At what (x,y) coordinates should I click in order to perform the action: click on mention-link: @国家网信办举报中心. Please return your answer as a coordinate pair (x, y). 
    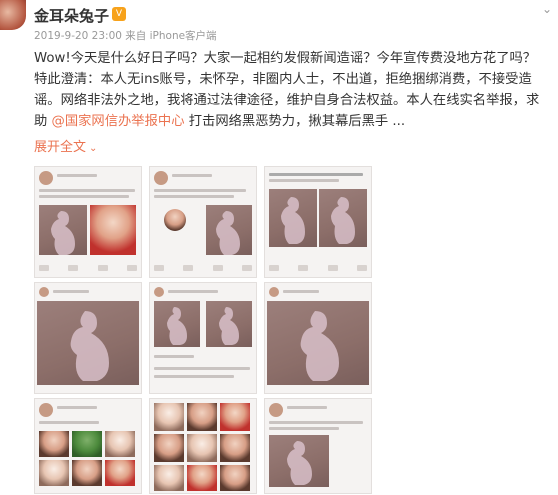
    Looking at the image, I should click on (118, 121).